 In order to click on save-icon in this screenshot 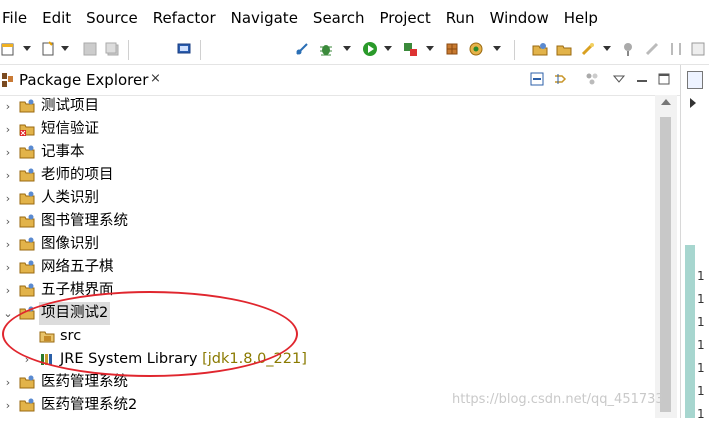, I will do `click(90, 49)`.